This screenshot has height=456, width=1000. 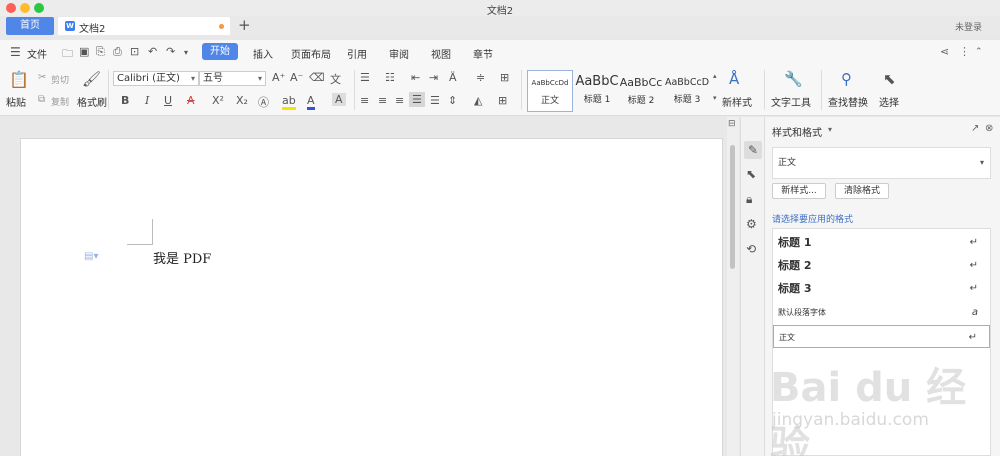 I want to click on font-name-select: Calibri (正文) ▾, so click(x=156, y=78).